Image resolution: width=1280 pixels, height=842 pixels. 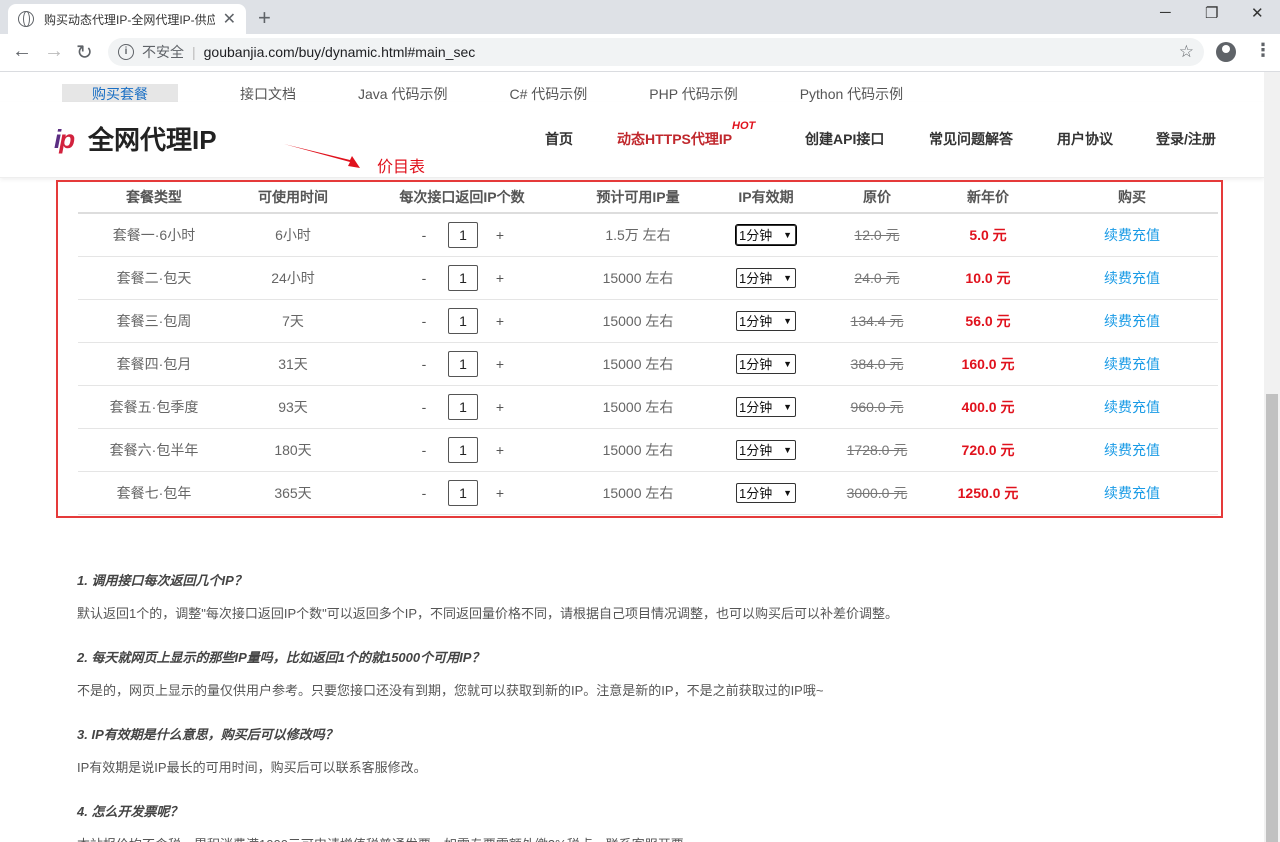 I want to click on ip-amount: 15000 左右, so click(x=638, y=278).